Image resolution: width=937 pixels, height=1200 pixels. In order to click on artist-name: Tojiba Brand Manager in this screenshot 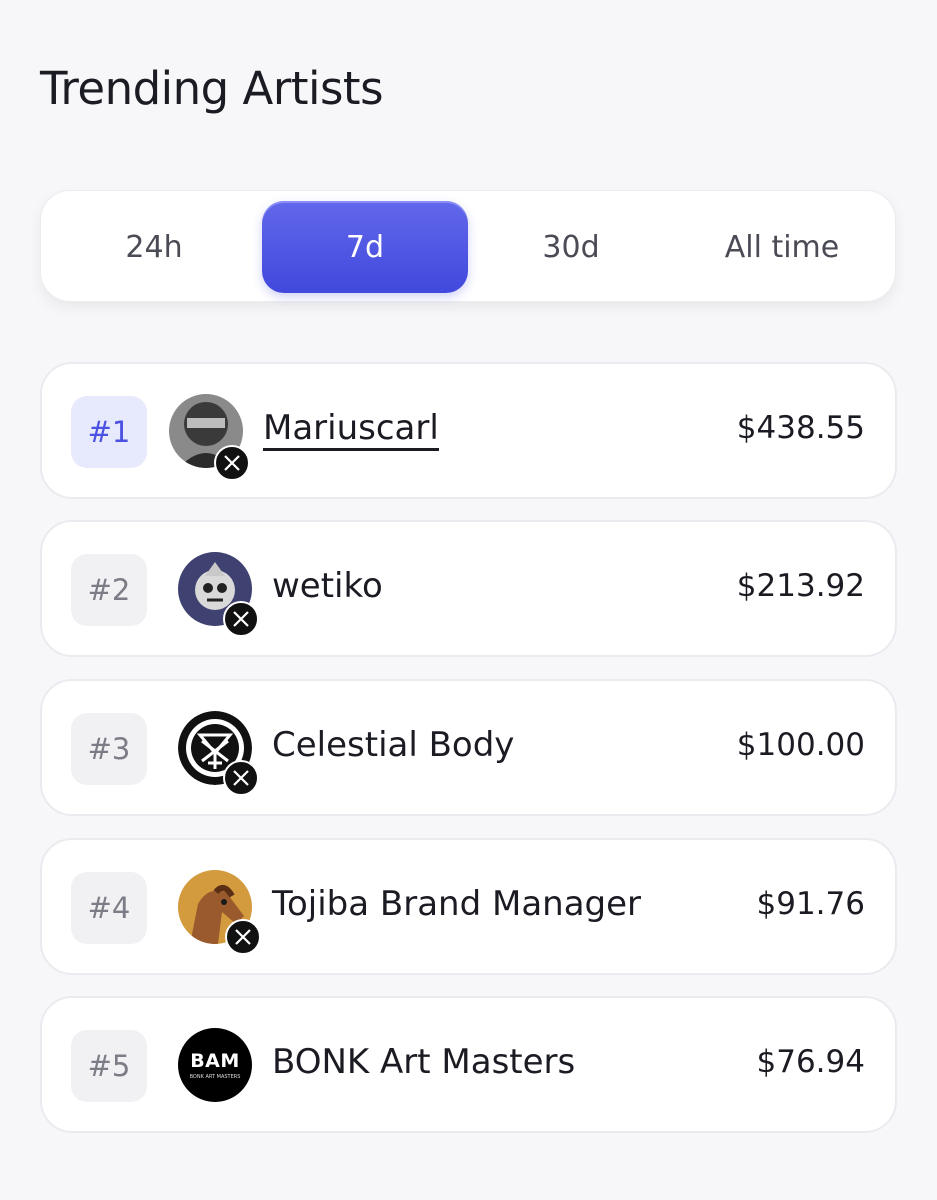, I will do `click(457, 904)`.